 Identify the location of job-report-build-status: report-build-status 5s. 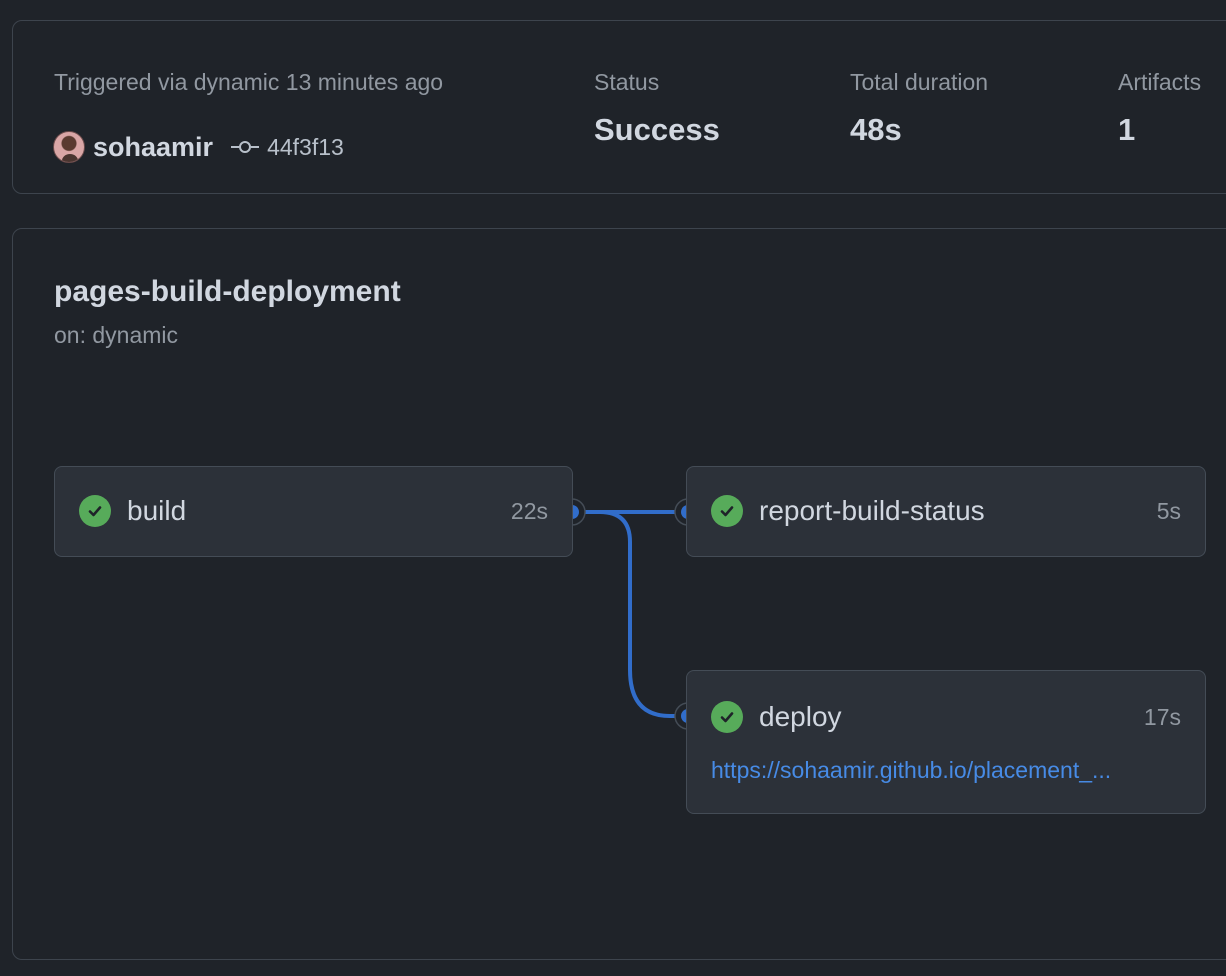
(946, 511).